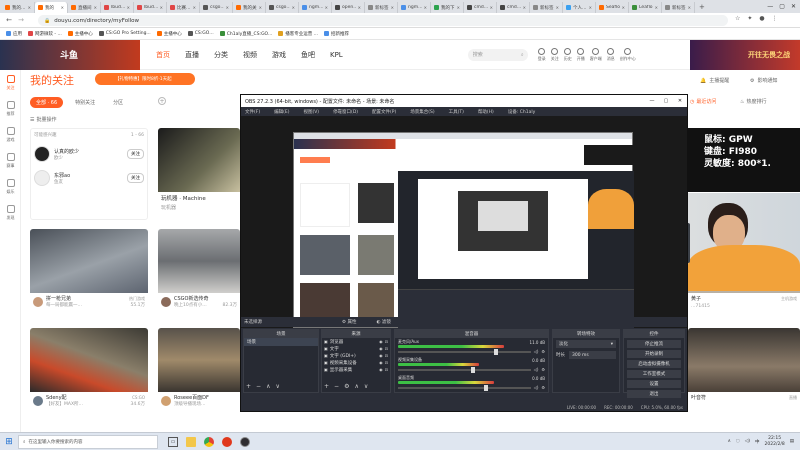 Image resolution: width=800 pixels, height=450 pixels. What do you see at coordinates (356, 369) in the screenshot?
I see `source-item: ▣ 显示器采集 ◉ ⊡` at bounding box center [356, 369].